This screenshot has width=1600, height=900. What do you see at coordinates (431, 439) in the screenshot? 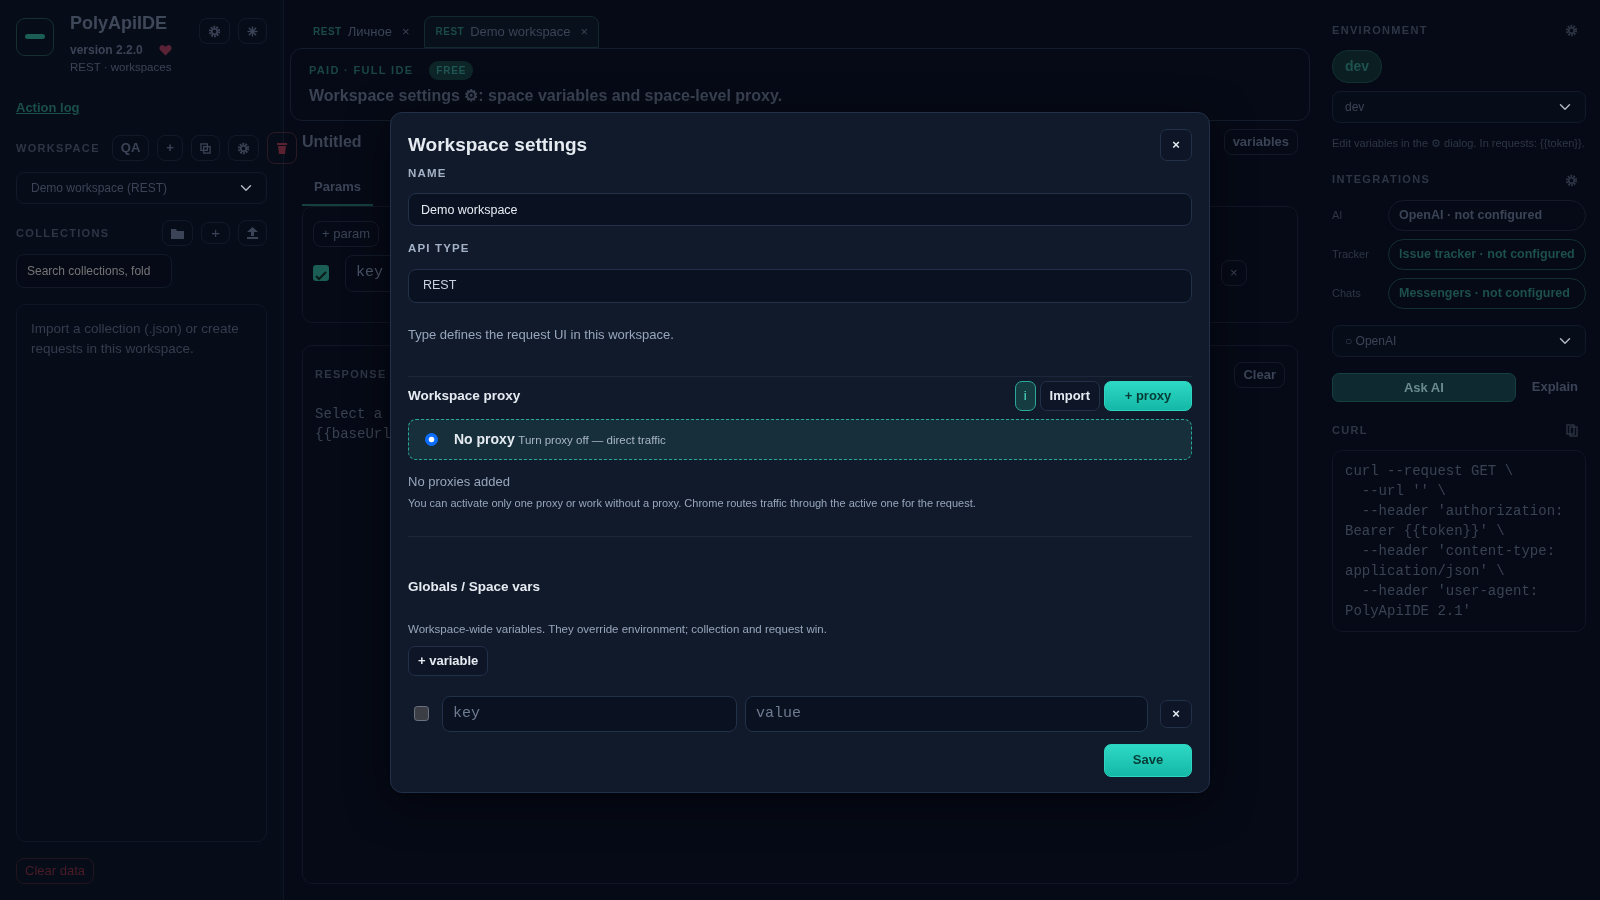
I see `radio-button` at bounding box center [431, 439].